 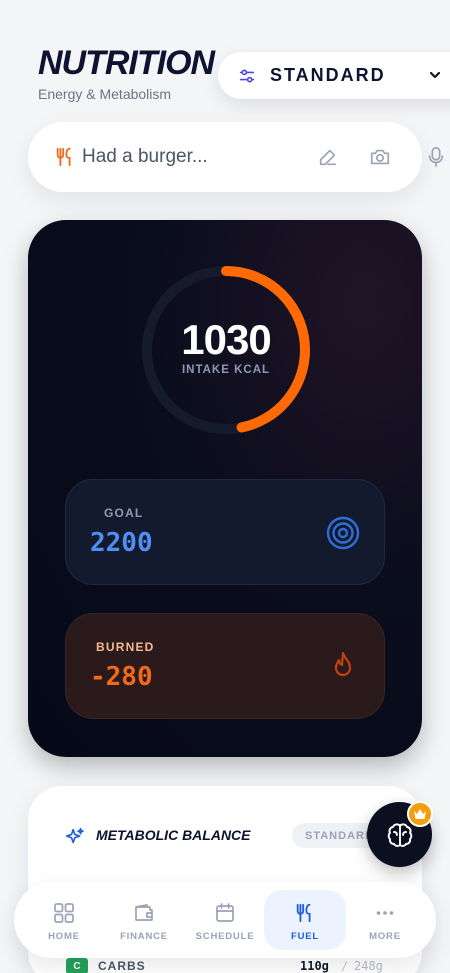 I want to click on carbs-name: CARBS, so click(x=122, y=966).